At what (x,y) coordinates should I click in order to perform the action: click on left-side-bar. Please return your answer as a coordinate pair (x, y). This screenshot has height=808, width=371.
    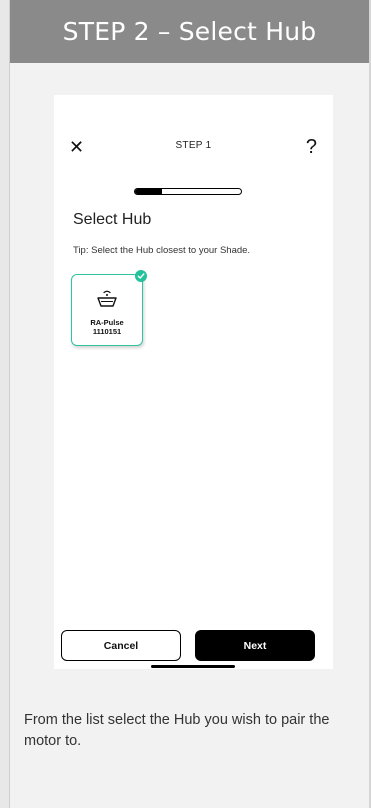
    Looking at the image, I should click on (5, 404).